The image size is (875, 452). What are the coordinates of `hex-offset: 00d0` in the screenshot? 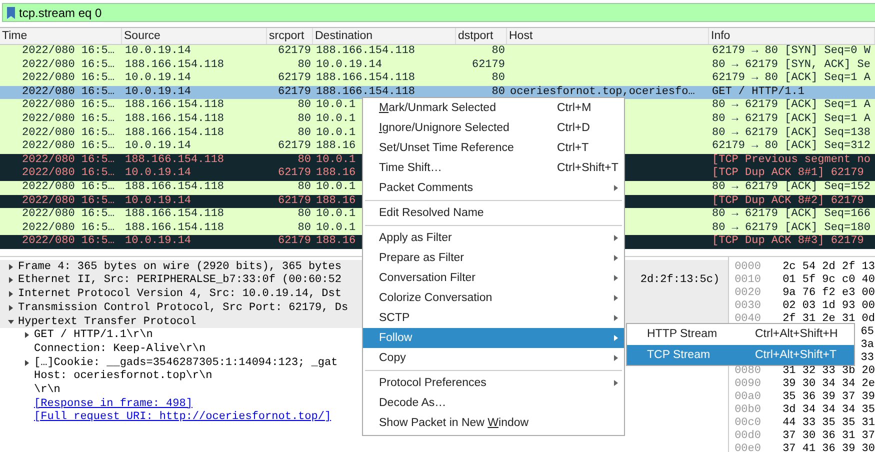 It's located at (747, 436).